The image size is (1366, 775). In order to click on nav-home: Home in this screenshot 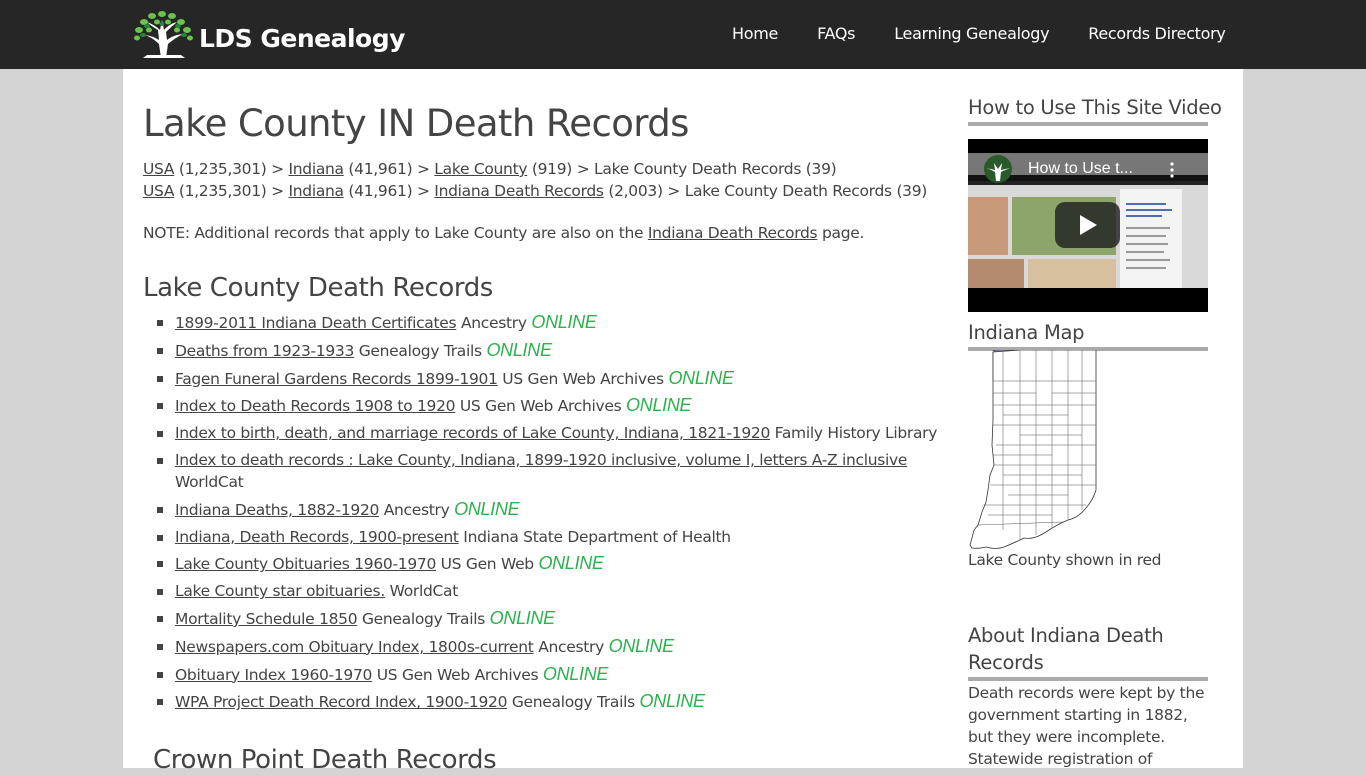, I will do `click(755, 33)`.